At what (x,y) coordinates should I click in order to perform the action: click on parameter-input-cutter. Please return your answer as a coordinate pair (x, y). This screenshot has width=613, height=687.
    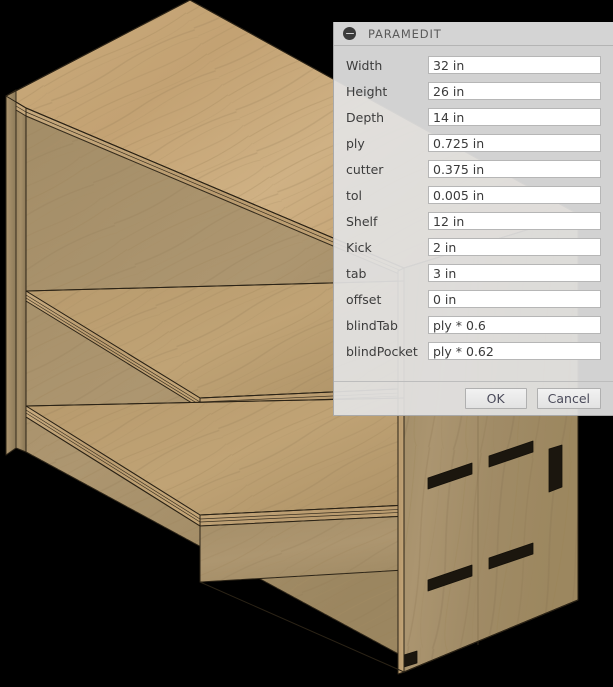
    Looking at the image, I should click on (514, 169).